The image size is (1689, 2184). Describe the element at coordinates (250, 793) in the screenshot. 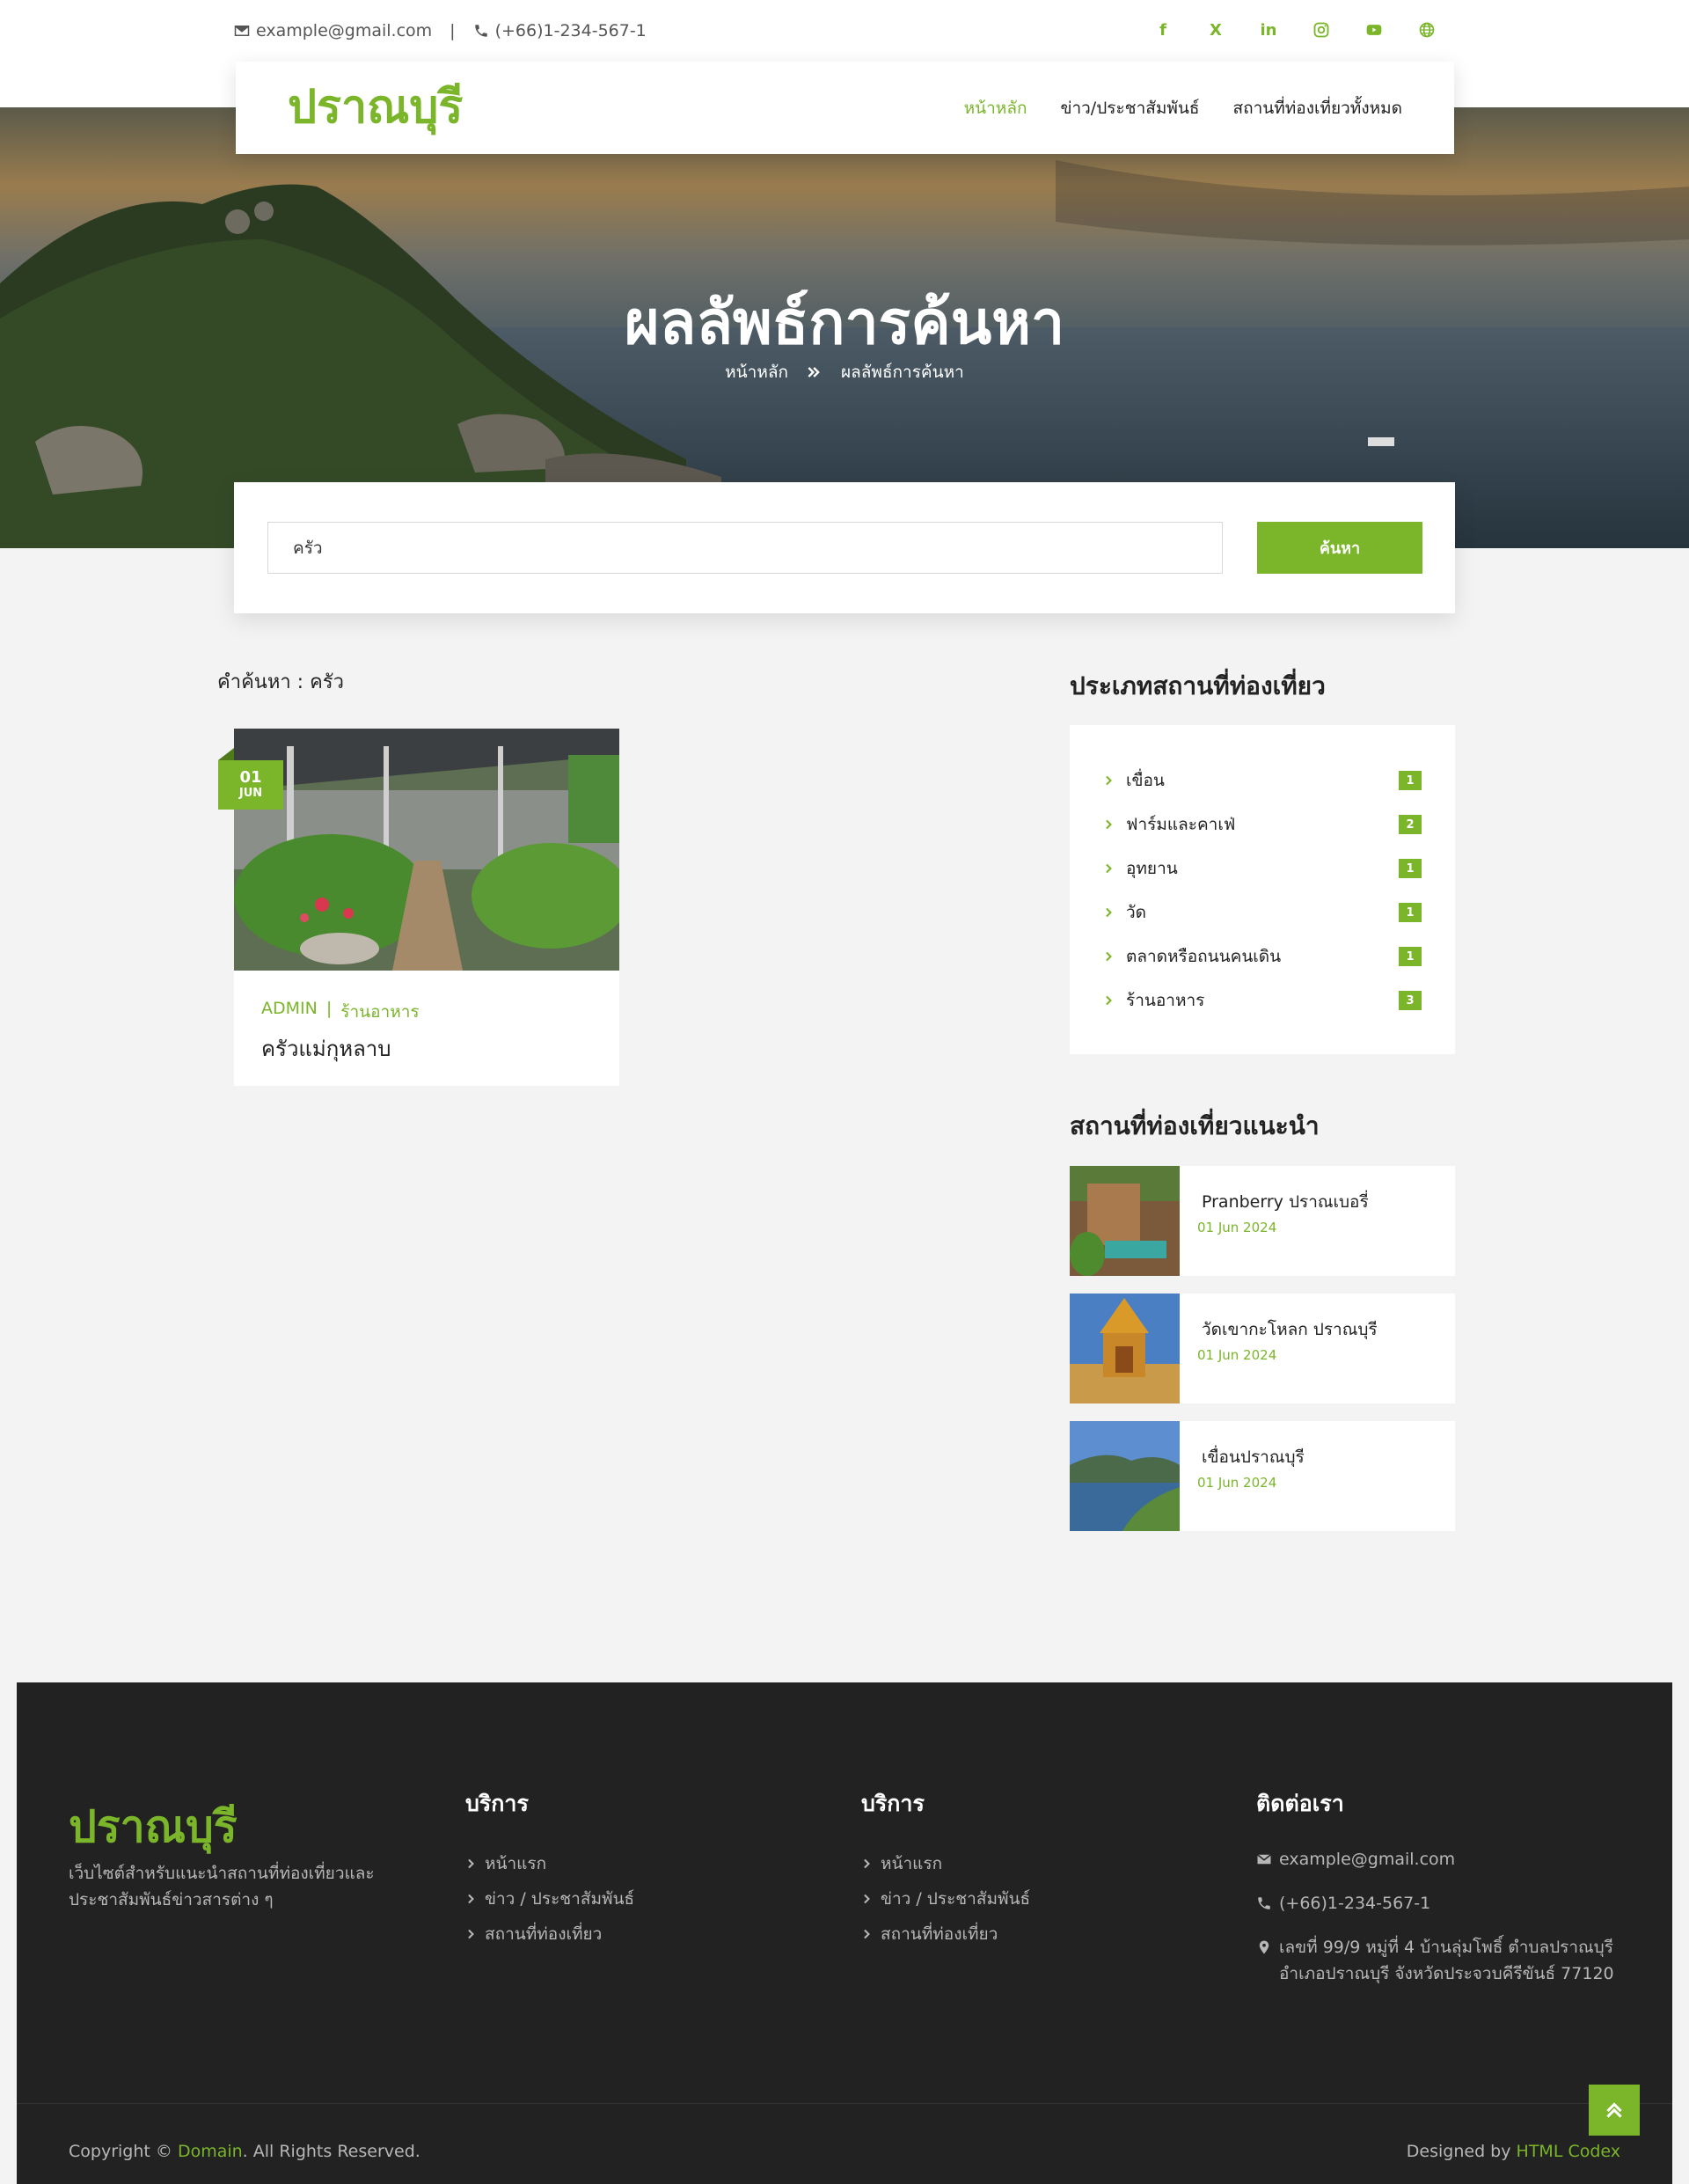

I see `post-date-month: JUN` at that location.